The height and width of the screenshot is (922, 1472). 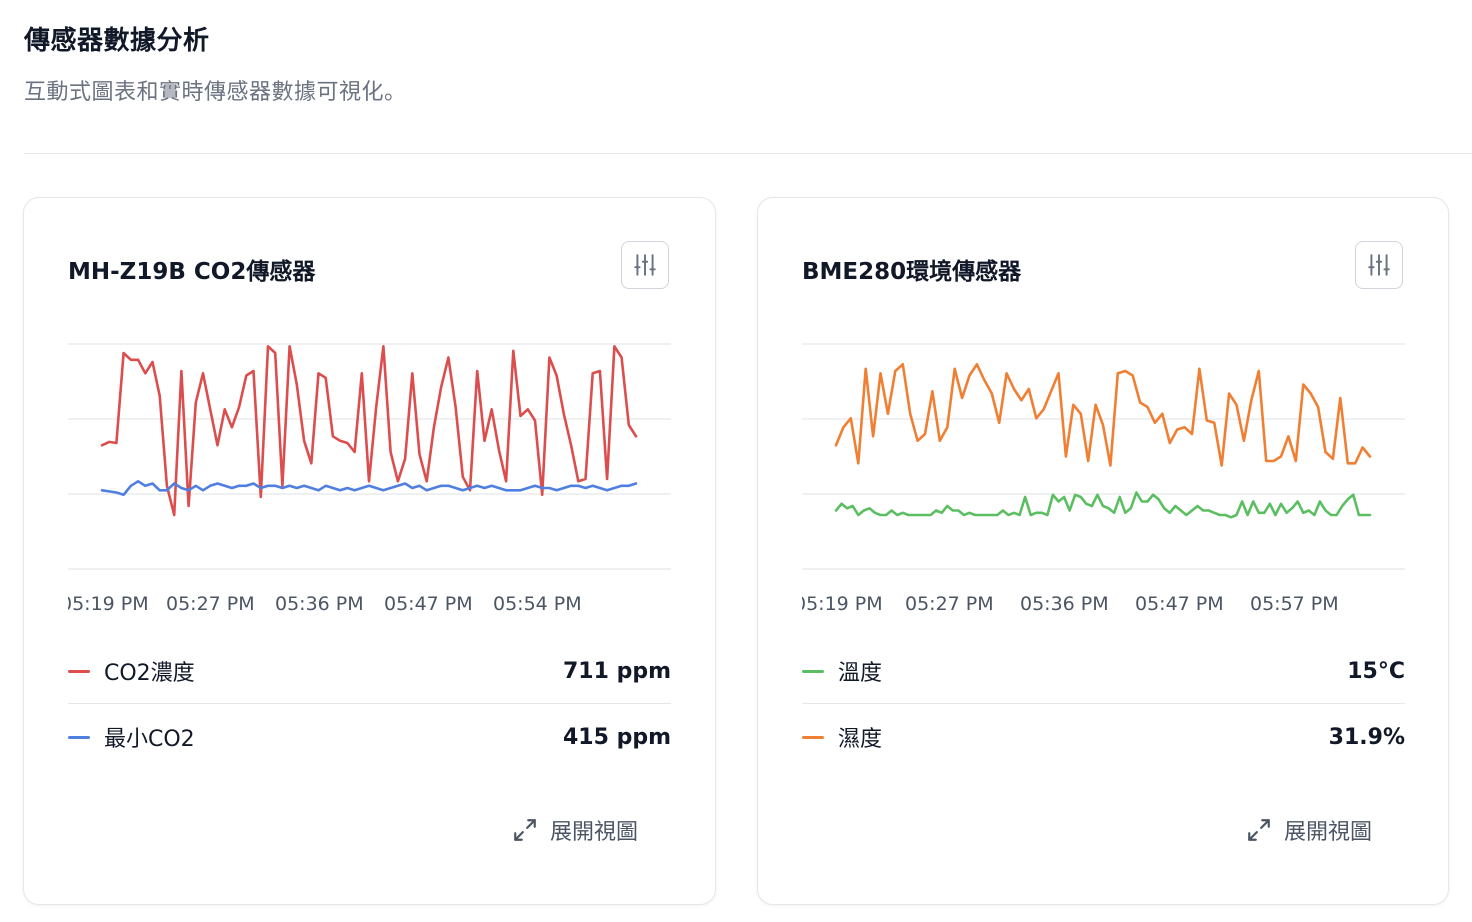 I want to click on legend-row-humidity: 濕度 31.9%, so click(x=1103, y=737).